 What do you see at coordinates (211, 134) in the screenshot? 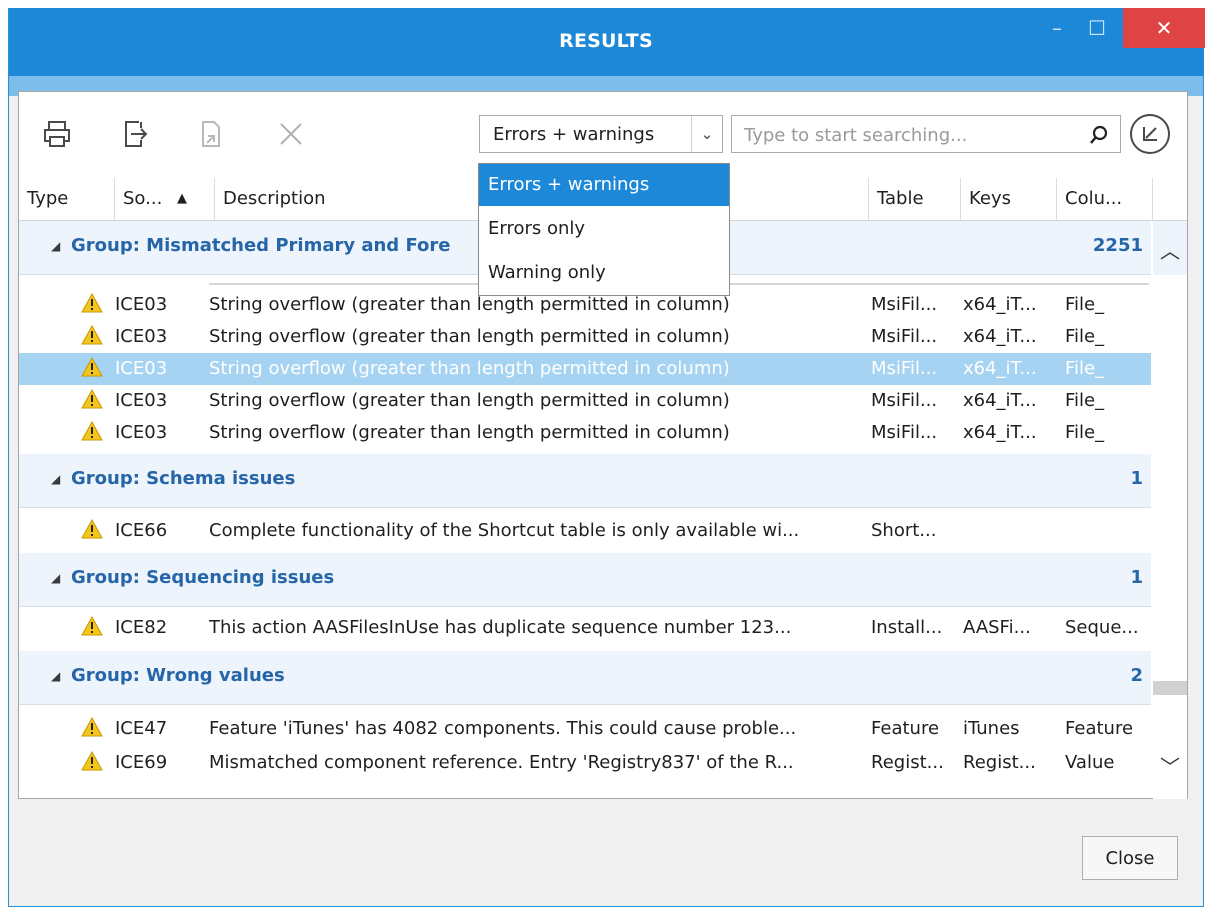
I see `go-to-icon` at bounding box center [211, 134].